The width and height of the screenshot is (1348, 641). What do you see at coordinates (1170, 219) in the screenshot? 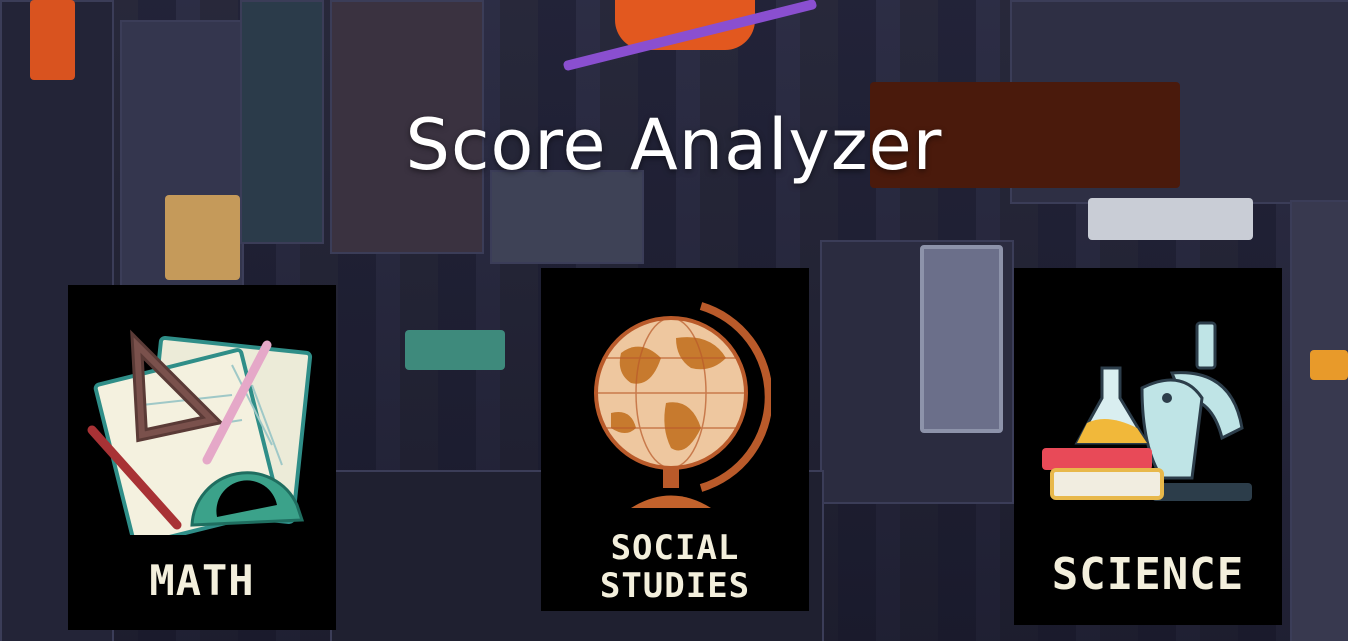
I see `direction-sign` at bounding box center [1170, 219].